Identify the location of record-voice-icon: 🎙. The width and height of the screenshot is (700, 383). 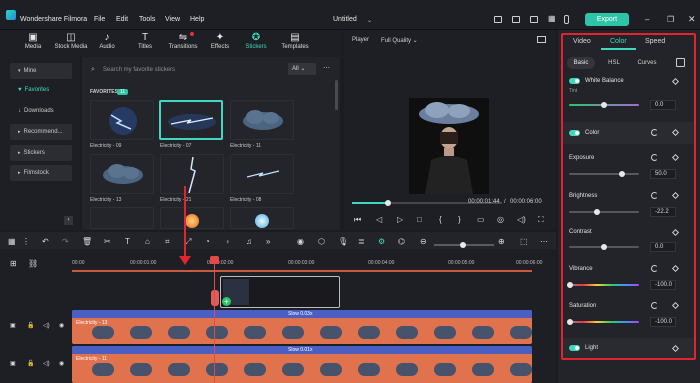
(343, 241).